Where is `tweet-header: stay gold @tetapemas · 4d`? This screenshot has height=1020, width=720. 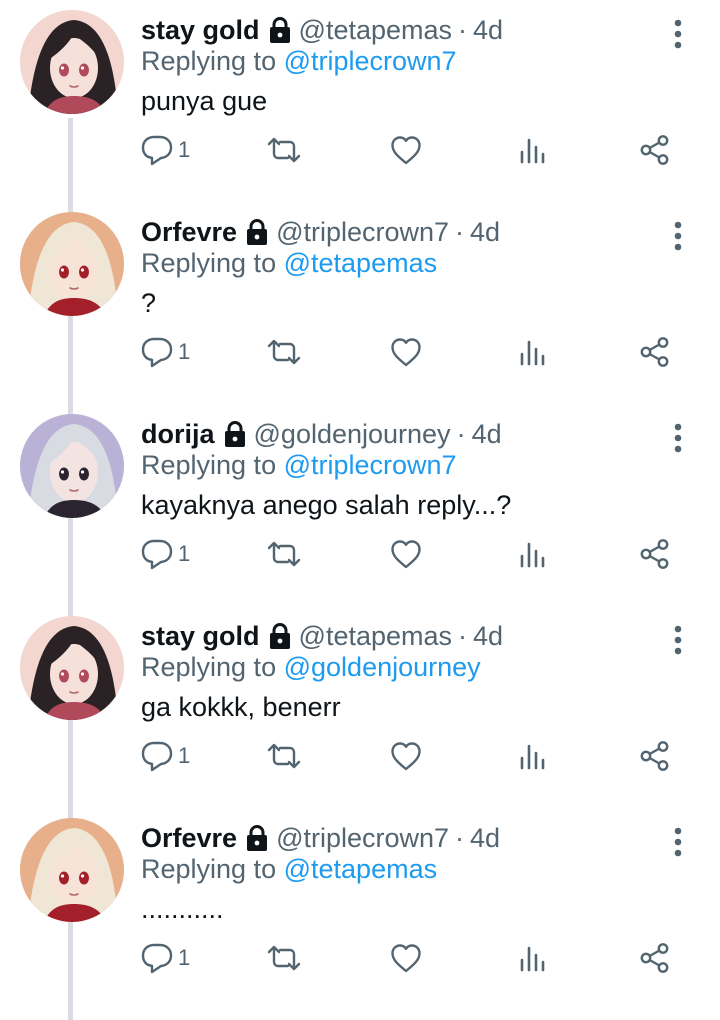 tweet-header: stay gold @tetapemas · 4d is located at coordinates (322, 636).